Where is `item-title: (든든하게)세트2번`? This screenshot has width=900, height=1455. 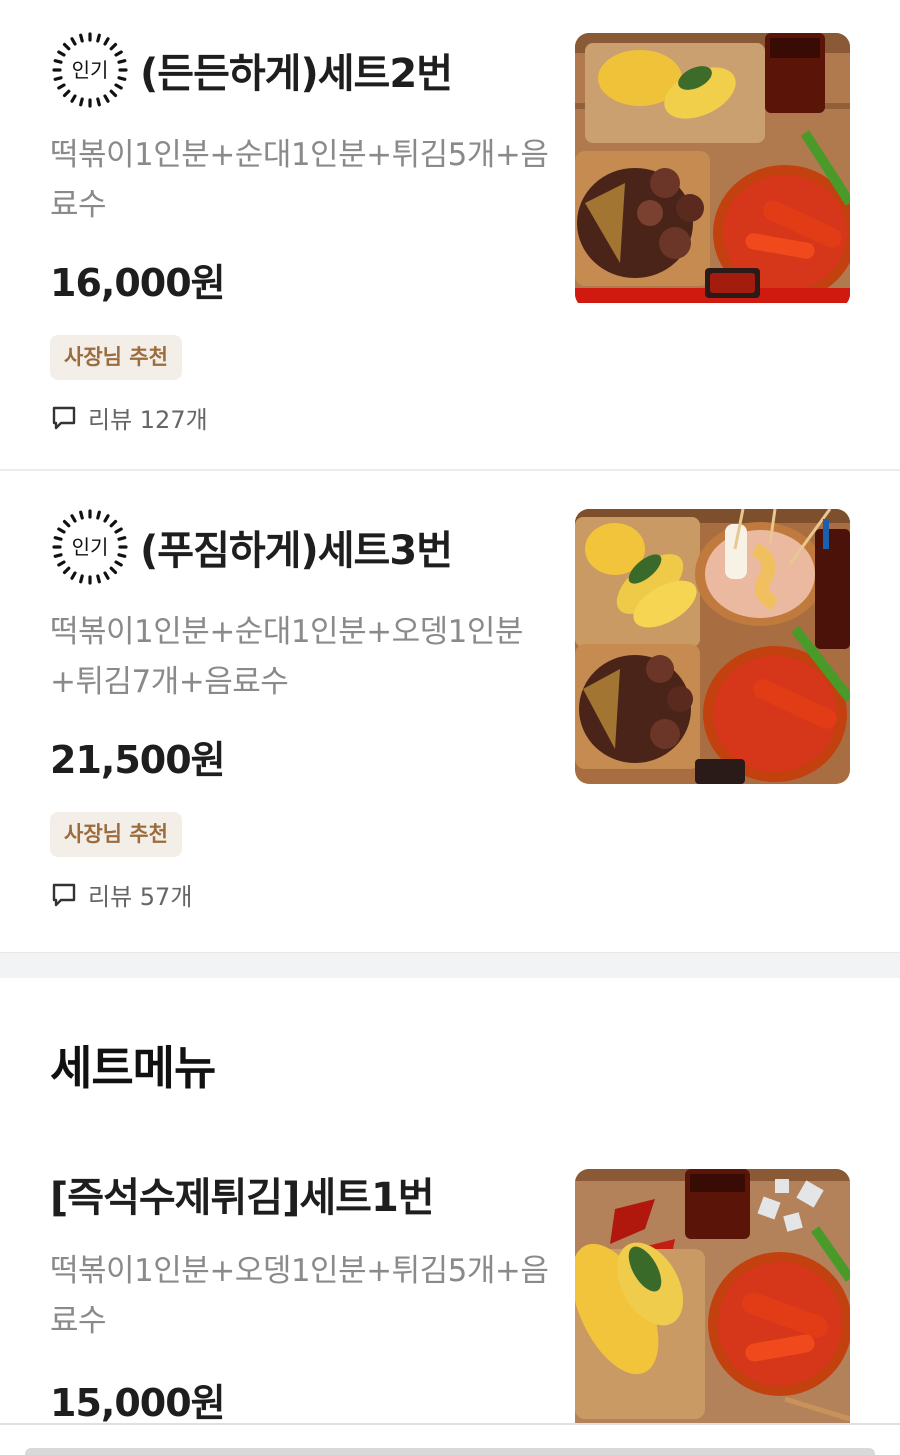
item-title: (든든하게)세트2번 is located at coordinates (296, 74).